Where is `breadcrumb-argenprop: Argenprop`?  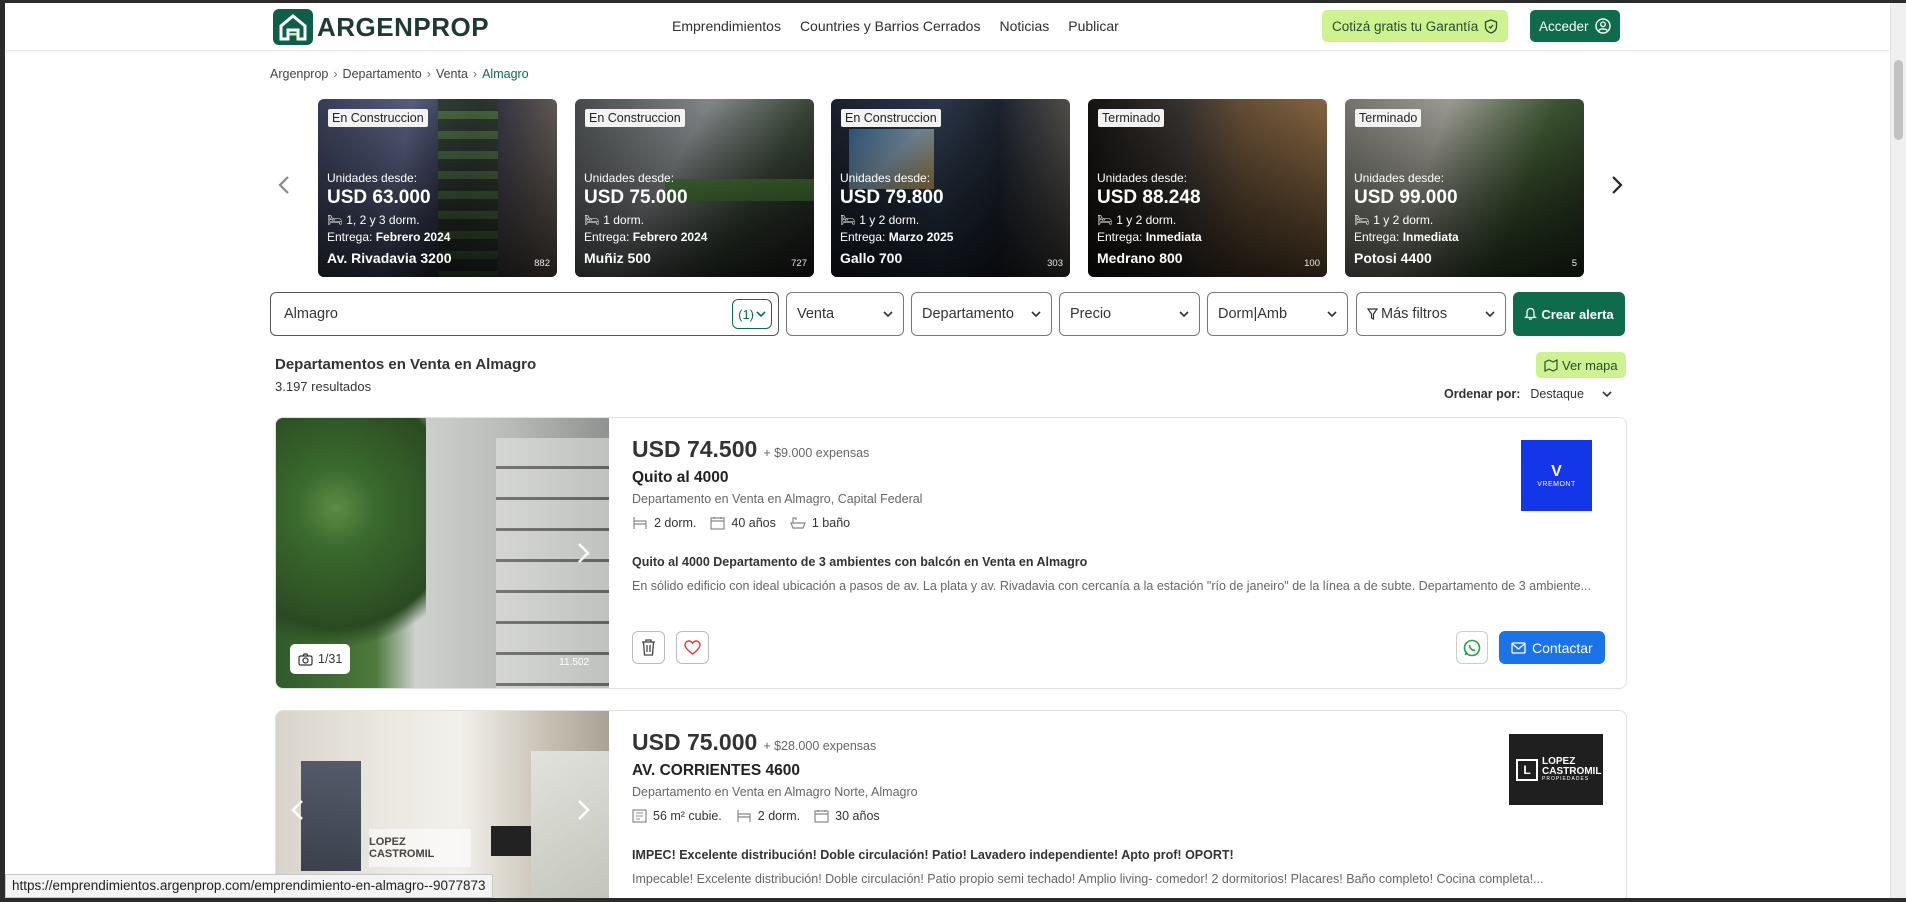
breadcrumb-argenprop: Argenprop is located at coordinates (299, 74).